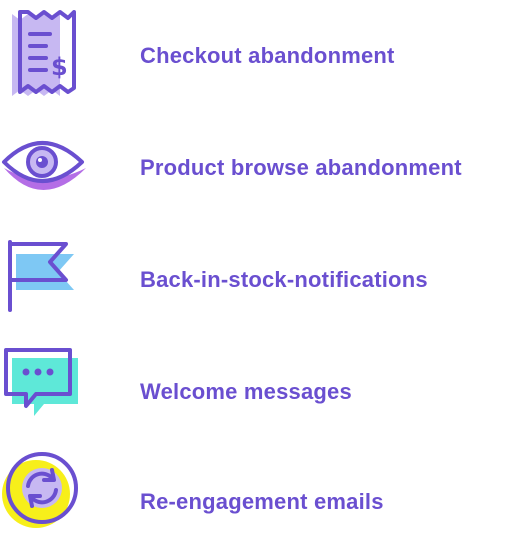 The height and width of the screenshot is (556, 513). What do you see at coordinates (45, 496) in the screenshot?
I see `refresh-cycle-icon` at bounding box center [45, 496].